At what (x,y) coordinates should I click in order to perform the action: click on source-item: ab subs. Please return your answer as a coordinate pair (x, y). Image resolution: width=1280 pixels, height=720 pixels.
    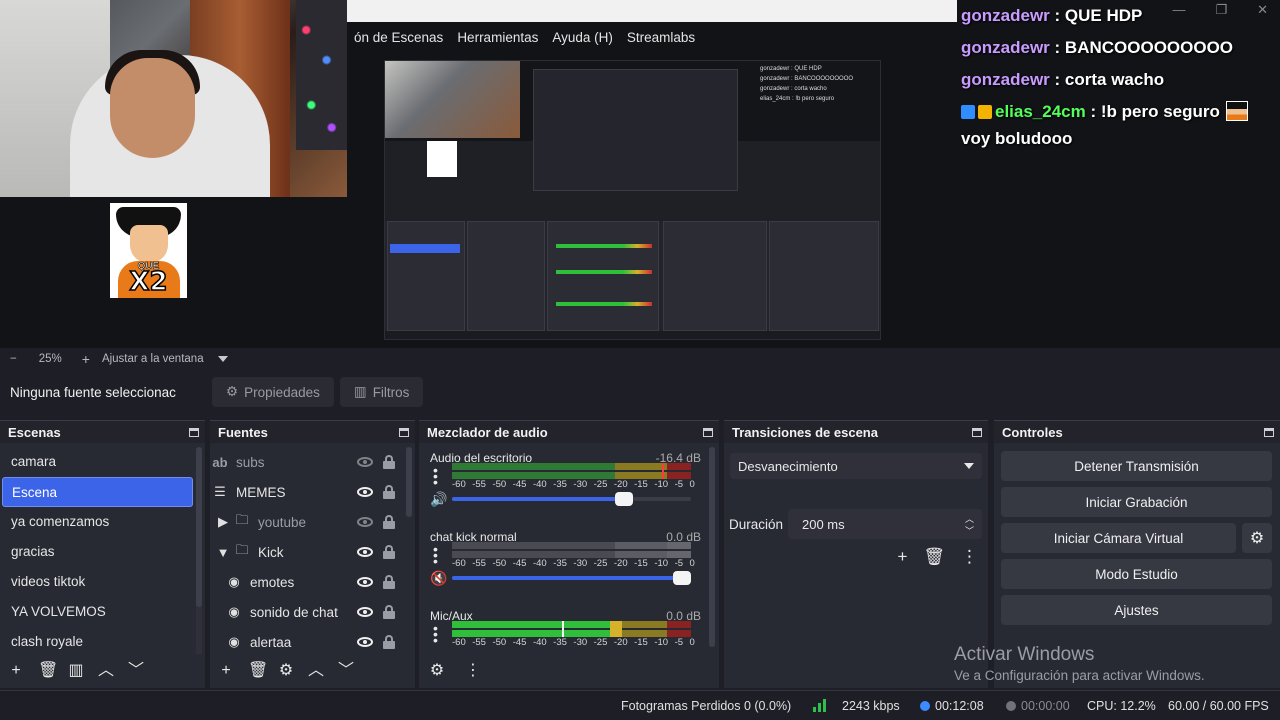
    Looking at the image, I should click on (306, 462).